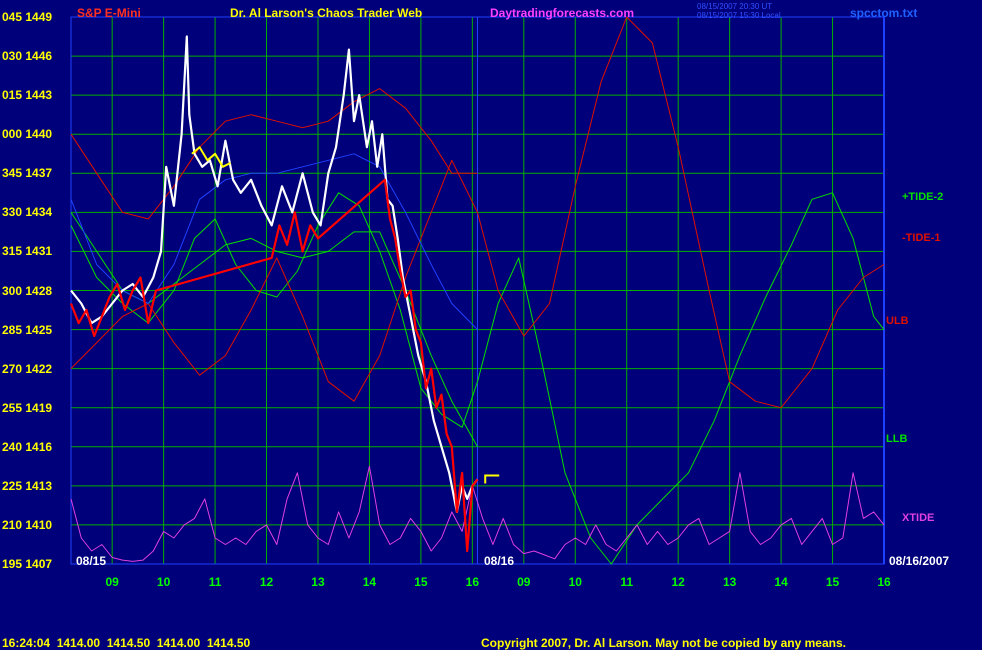 The width and height of the screenshot is (982, 650). What do you see at coordinates (499, 561) in the screenshot?
I see `date-label-middle: 08/16` at bounding box center [499, 561].